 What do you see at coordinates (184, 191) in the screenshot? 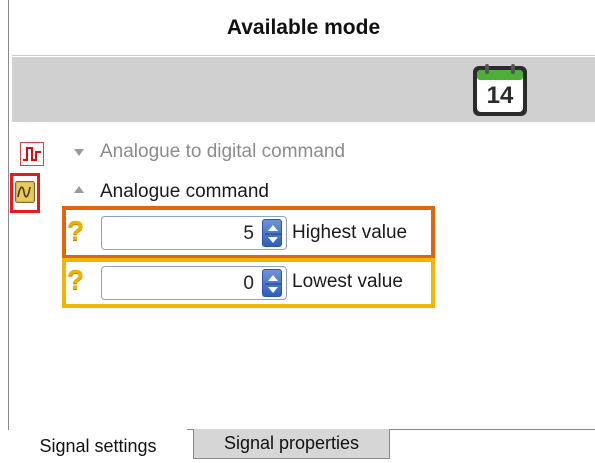
I see `mode-label-analogue-command: Analogue command` at bounding box center [184, 191].